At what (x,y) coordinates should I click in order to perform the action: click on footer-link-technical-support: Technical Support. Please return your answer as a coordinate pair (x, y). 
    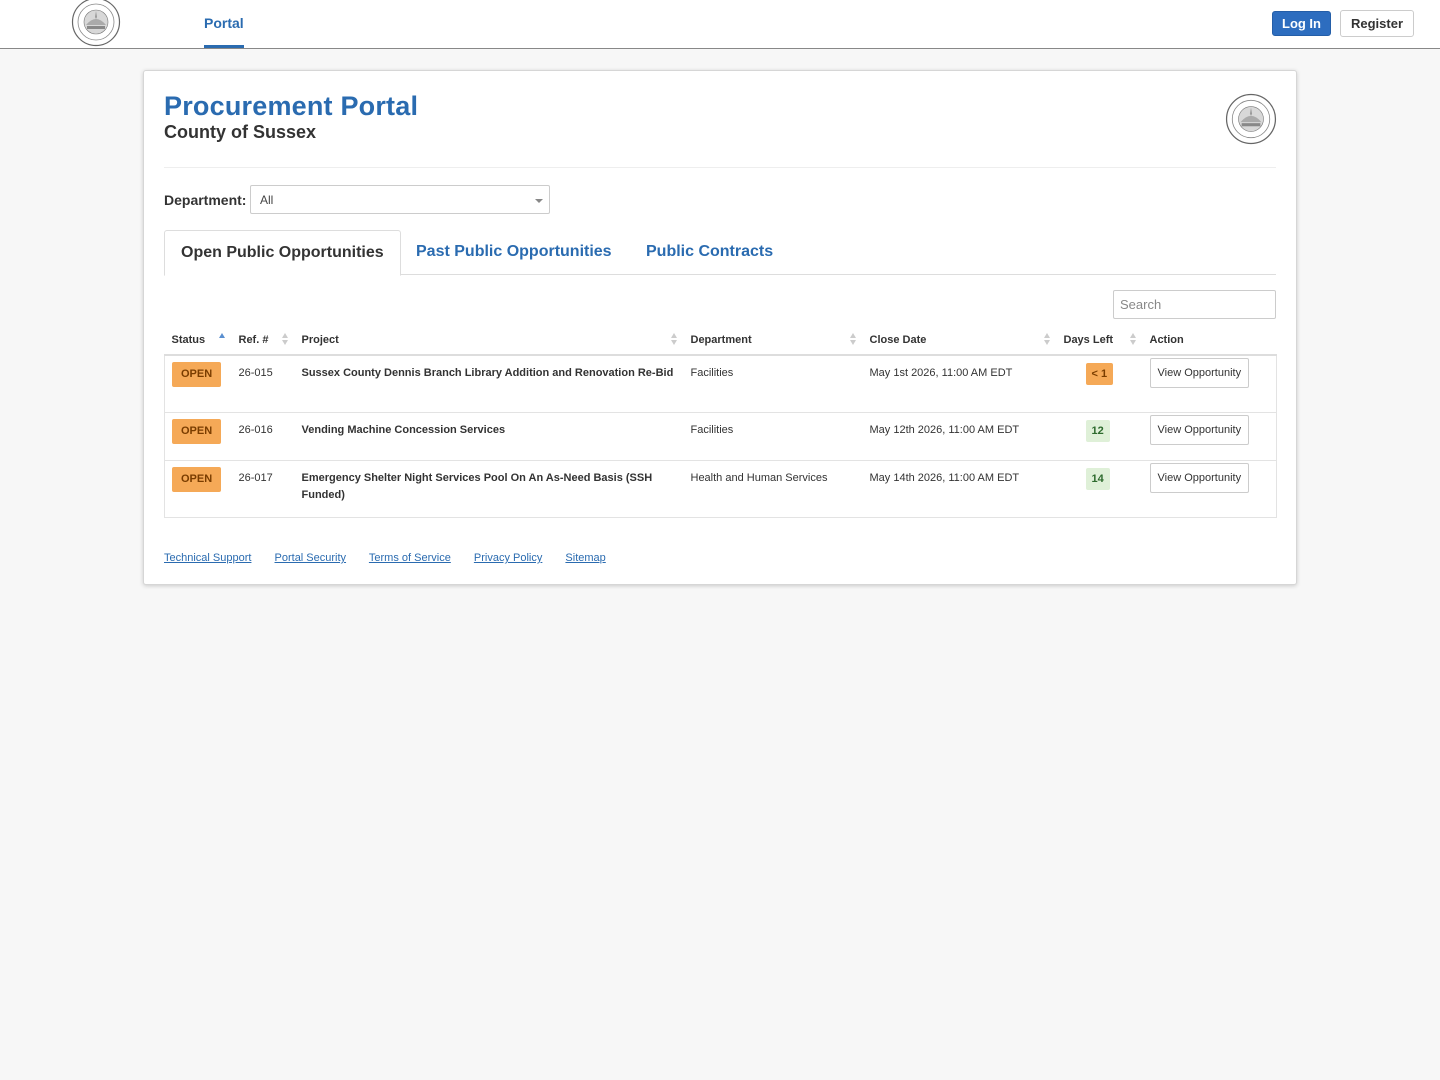
    Looking at the image, I should click on (207, 558).